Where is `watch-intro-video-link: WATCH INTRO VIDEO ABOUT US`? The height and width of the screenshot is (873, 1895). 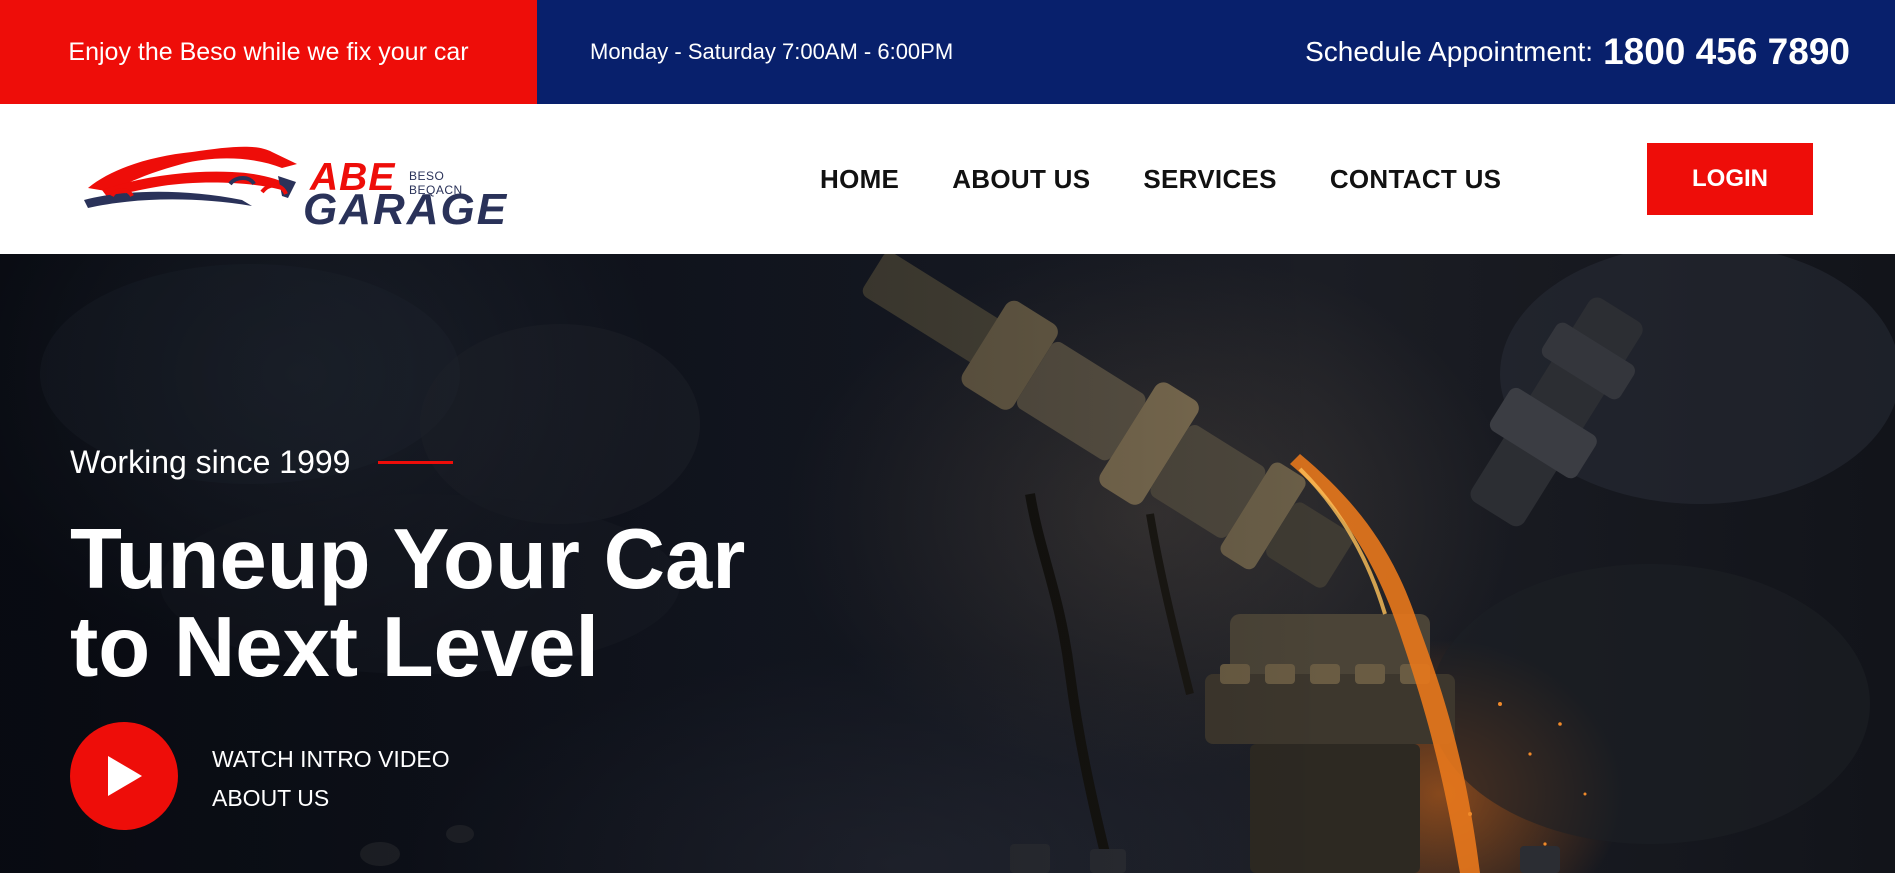 watch-intro-video-link: WATCH INTRO VIDEO ABOUT US is located at coordinates (331, 779).